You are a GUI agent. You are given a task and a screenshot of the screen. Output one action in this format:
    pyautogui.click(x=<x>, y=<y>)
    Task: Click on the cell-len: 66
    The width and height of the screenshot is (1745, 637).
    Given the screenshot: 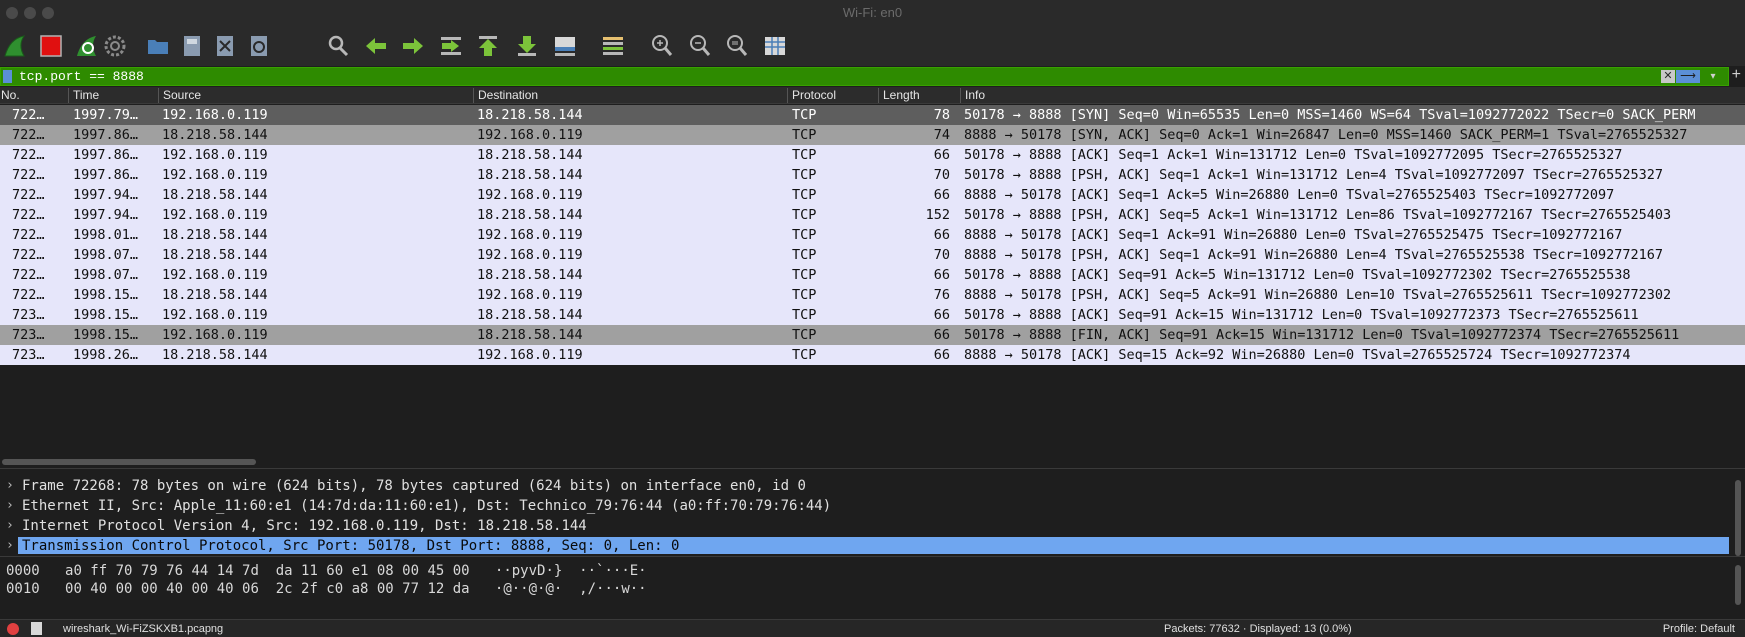 What is the action you would take?
    pyautogui.click(x=941, y=315)
    